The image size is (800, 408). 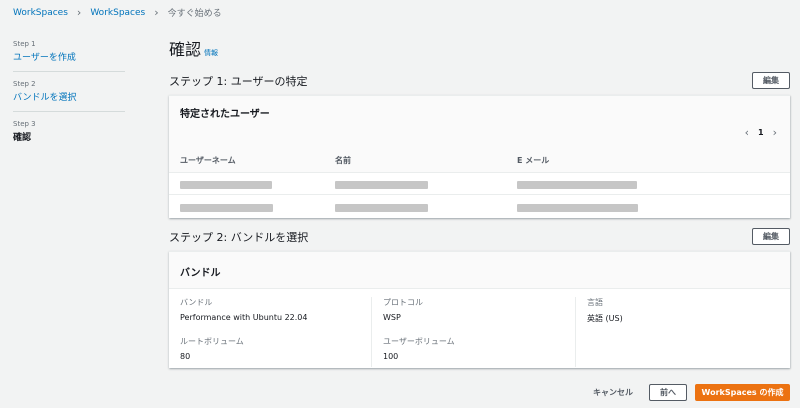 I want to click on wizard-step-3: Step 3 確認, so click(x=69, y=135).